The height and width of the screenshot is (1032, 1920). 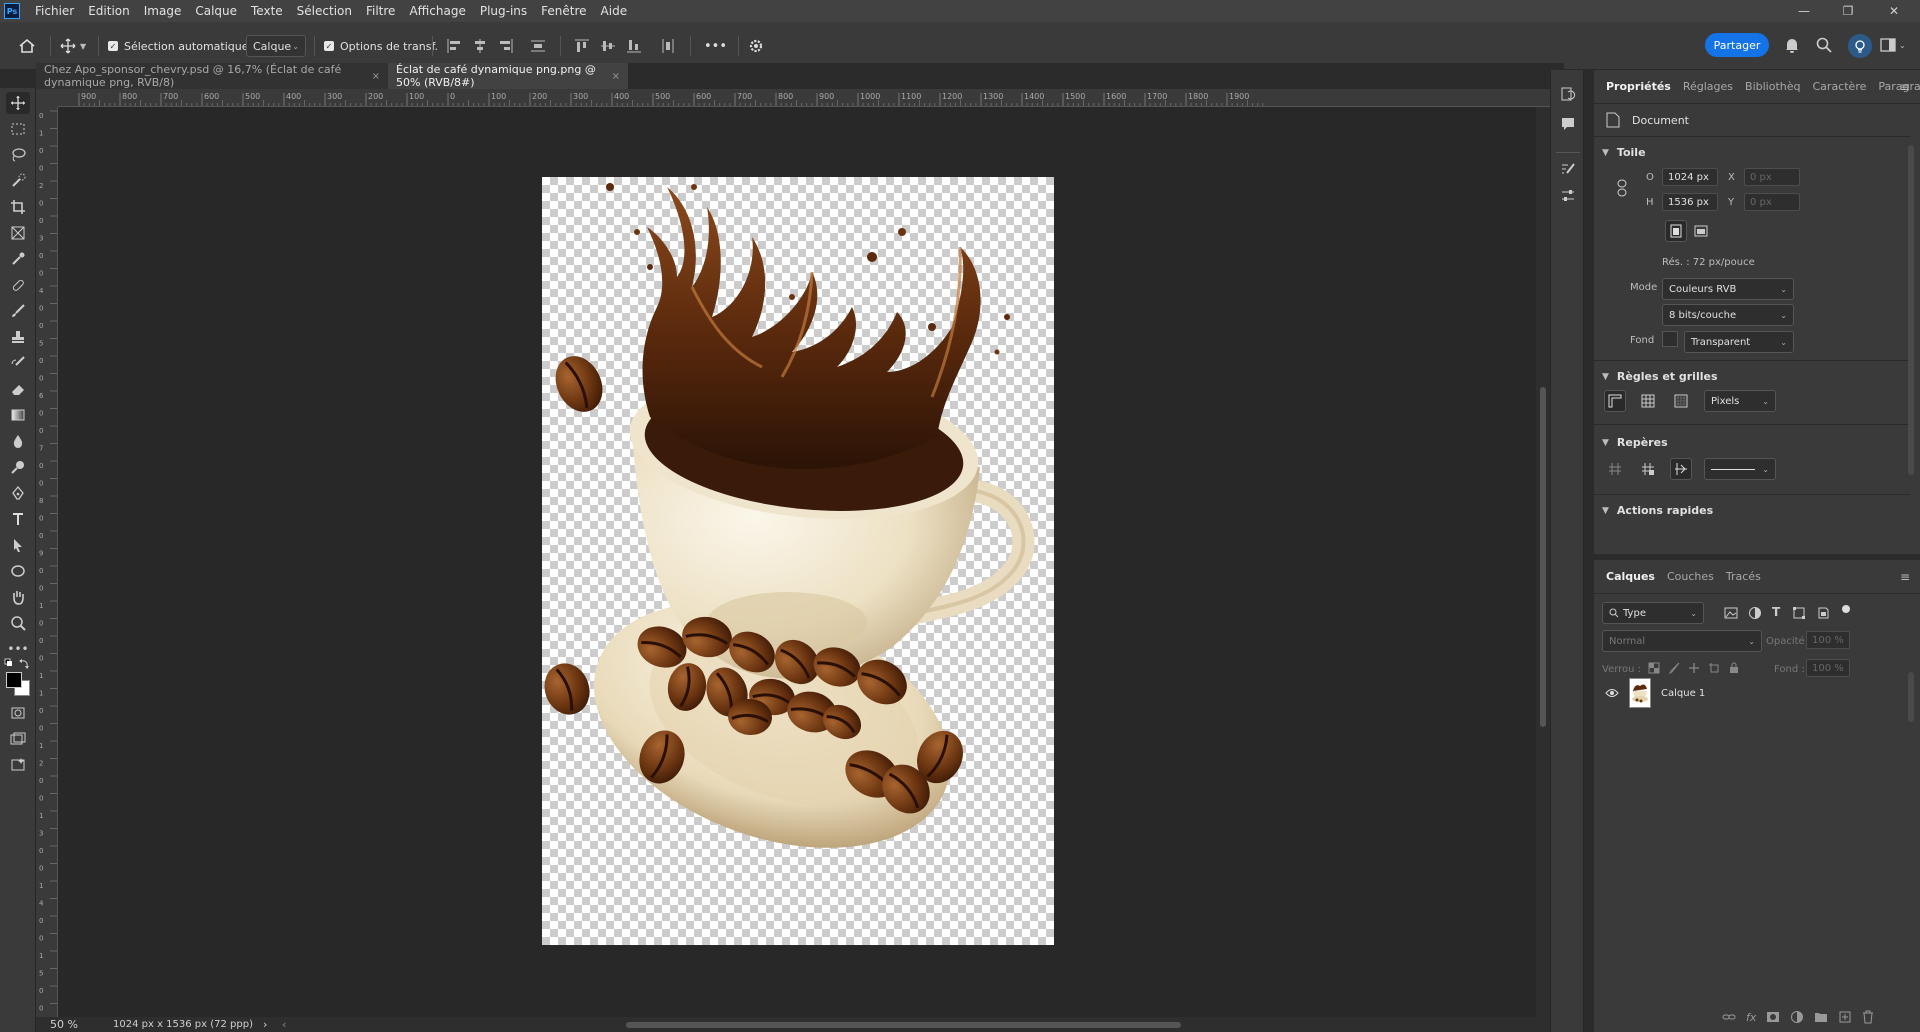 I want to click on history-brush-tool, so click(x=18, y=363).